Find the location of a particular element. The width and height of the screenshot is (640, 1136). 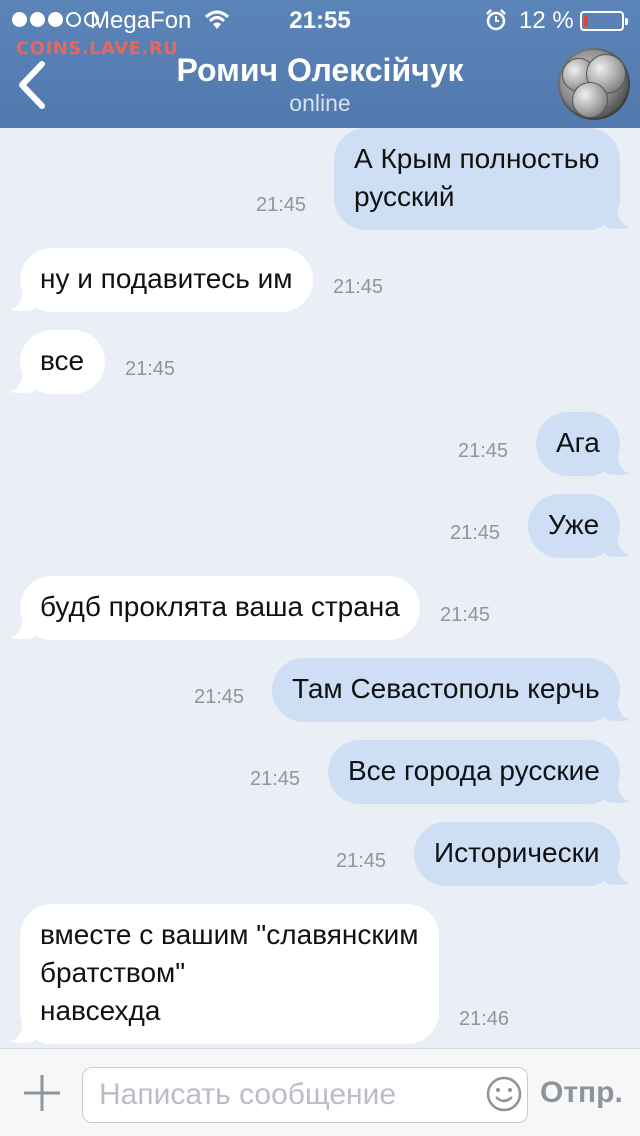

message-bubble: Все города русские is located at coordinates (474, 772).